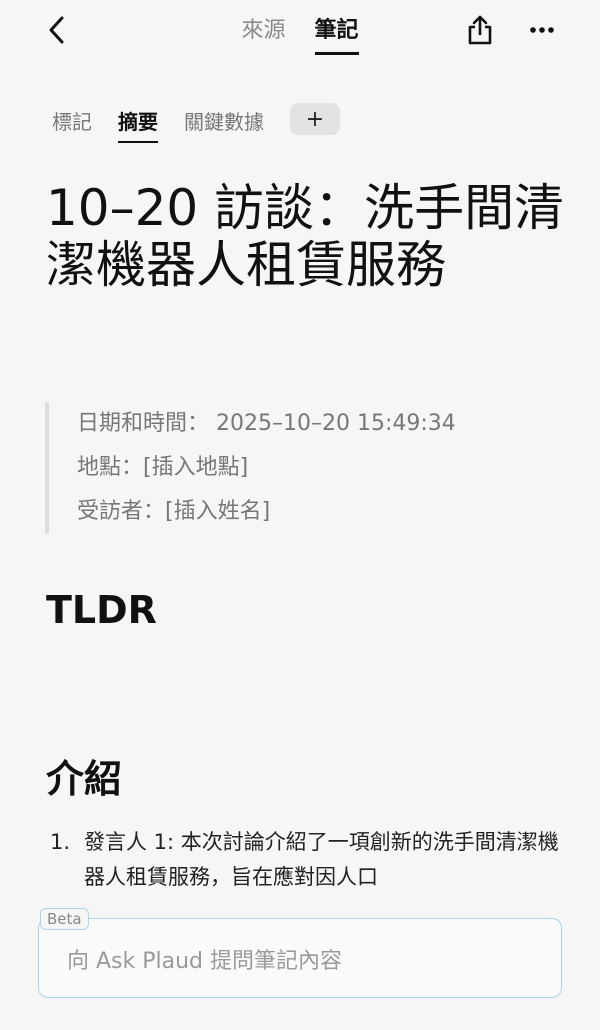 The image size is (600, 1030). I want to click on meta-datetime: 日期和時間： 2025–10–20 15:49:34, so click(266, 423).